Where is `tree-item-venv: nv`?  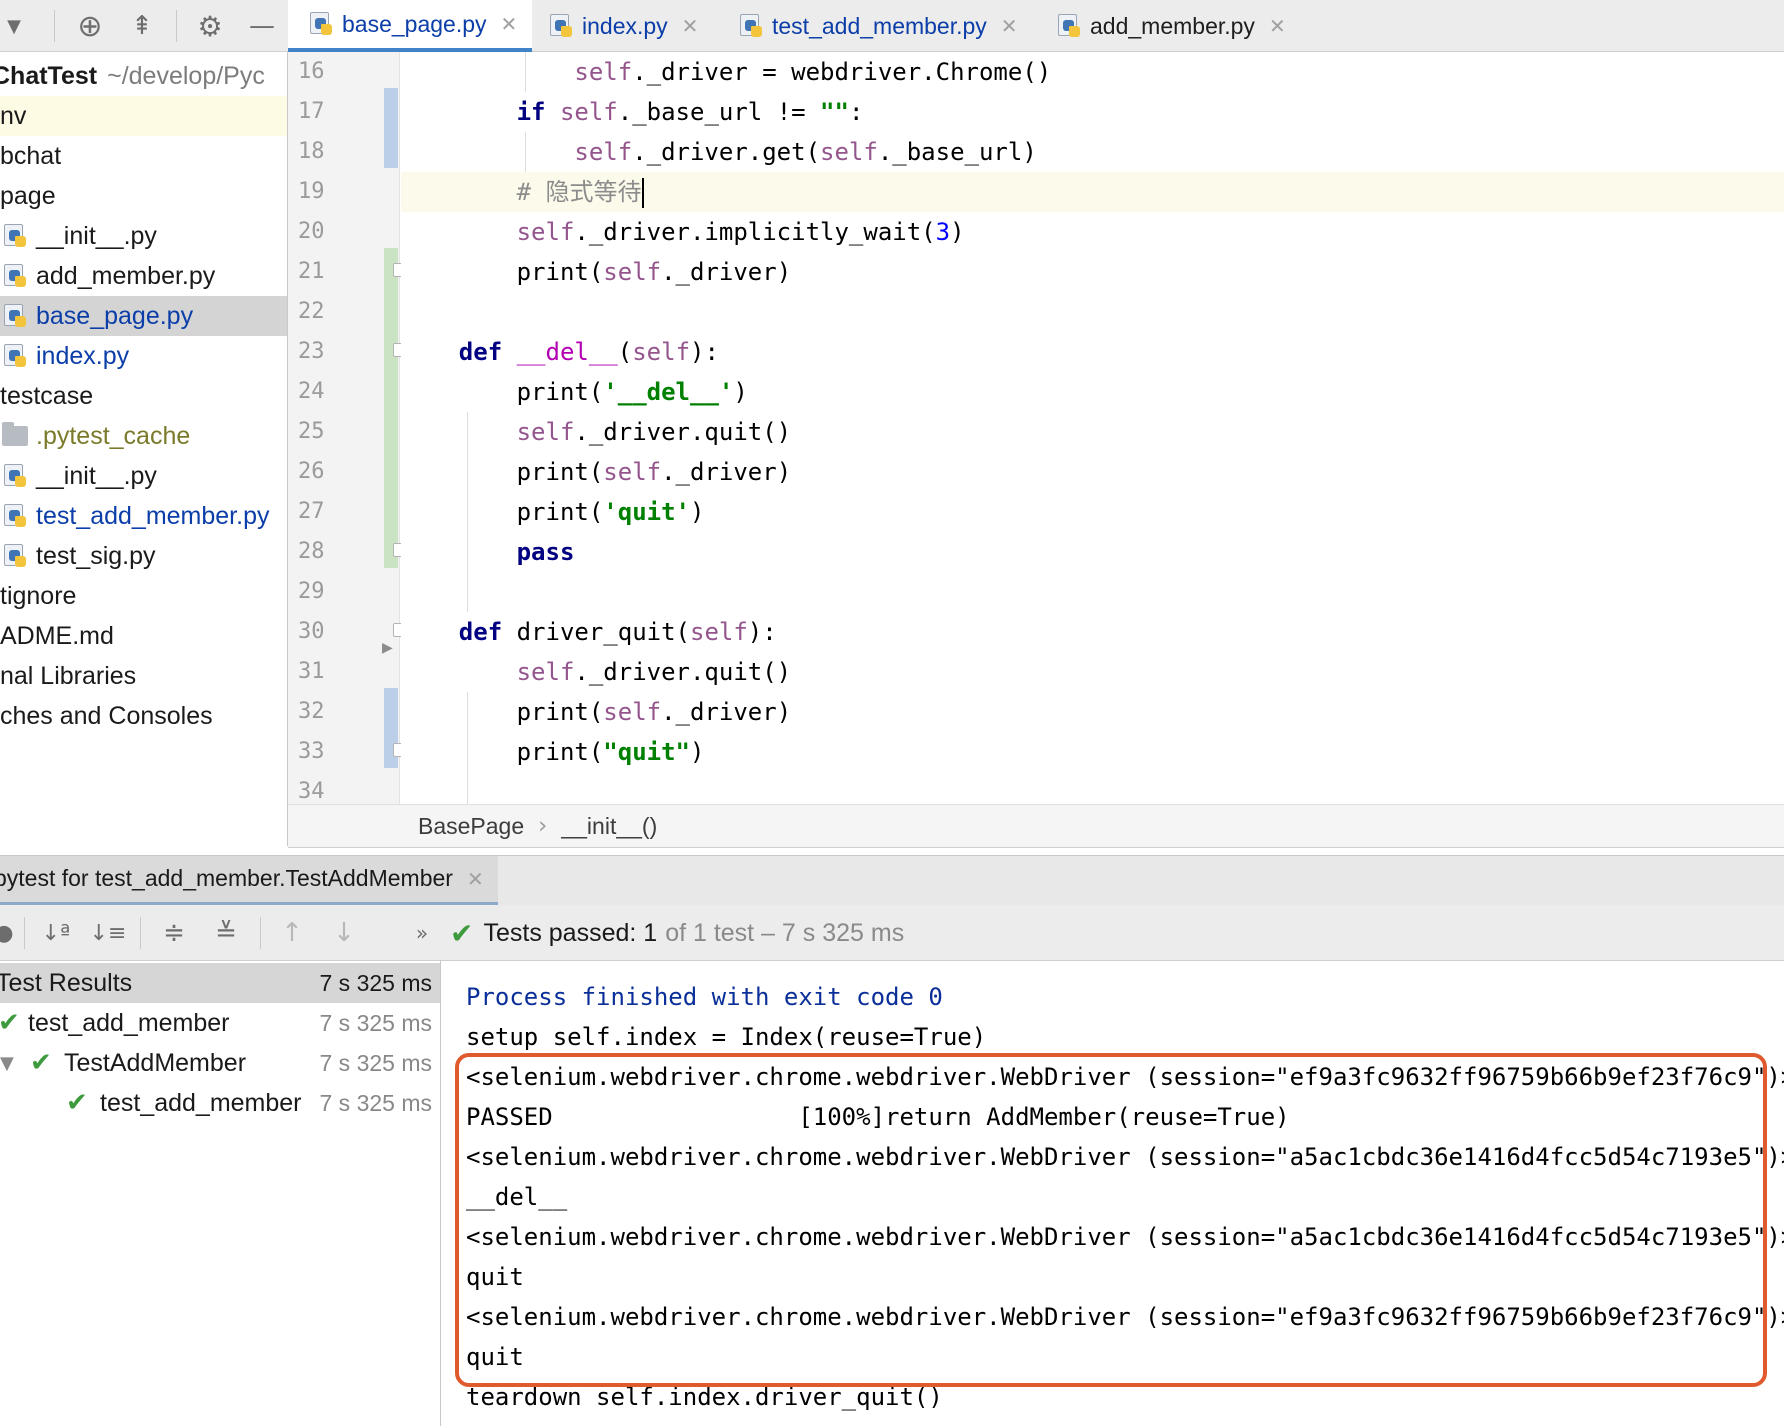 tree-item-venv: nv is located at coordinates (143, 116).